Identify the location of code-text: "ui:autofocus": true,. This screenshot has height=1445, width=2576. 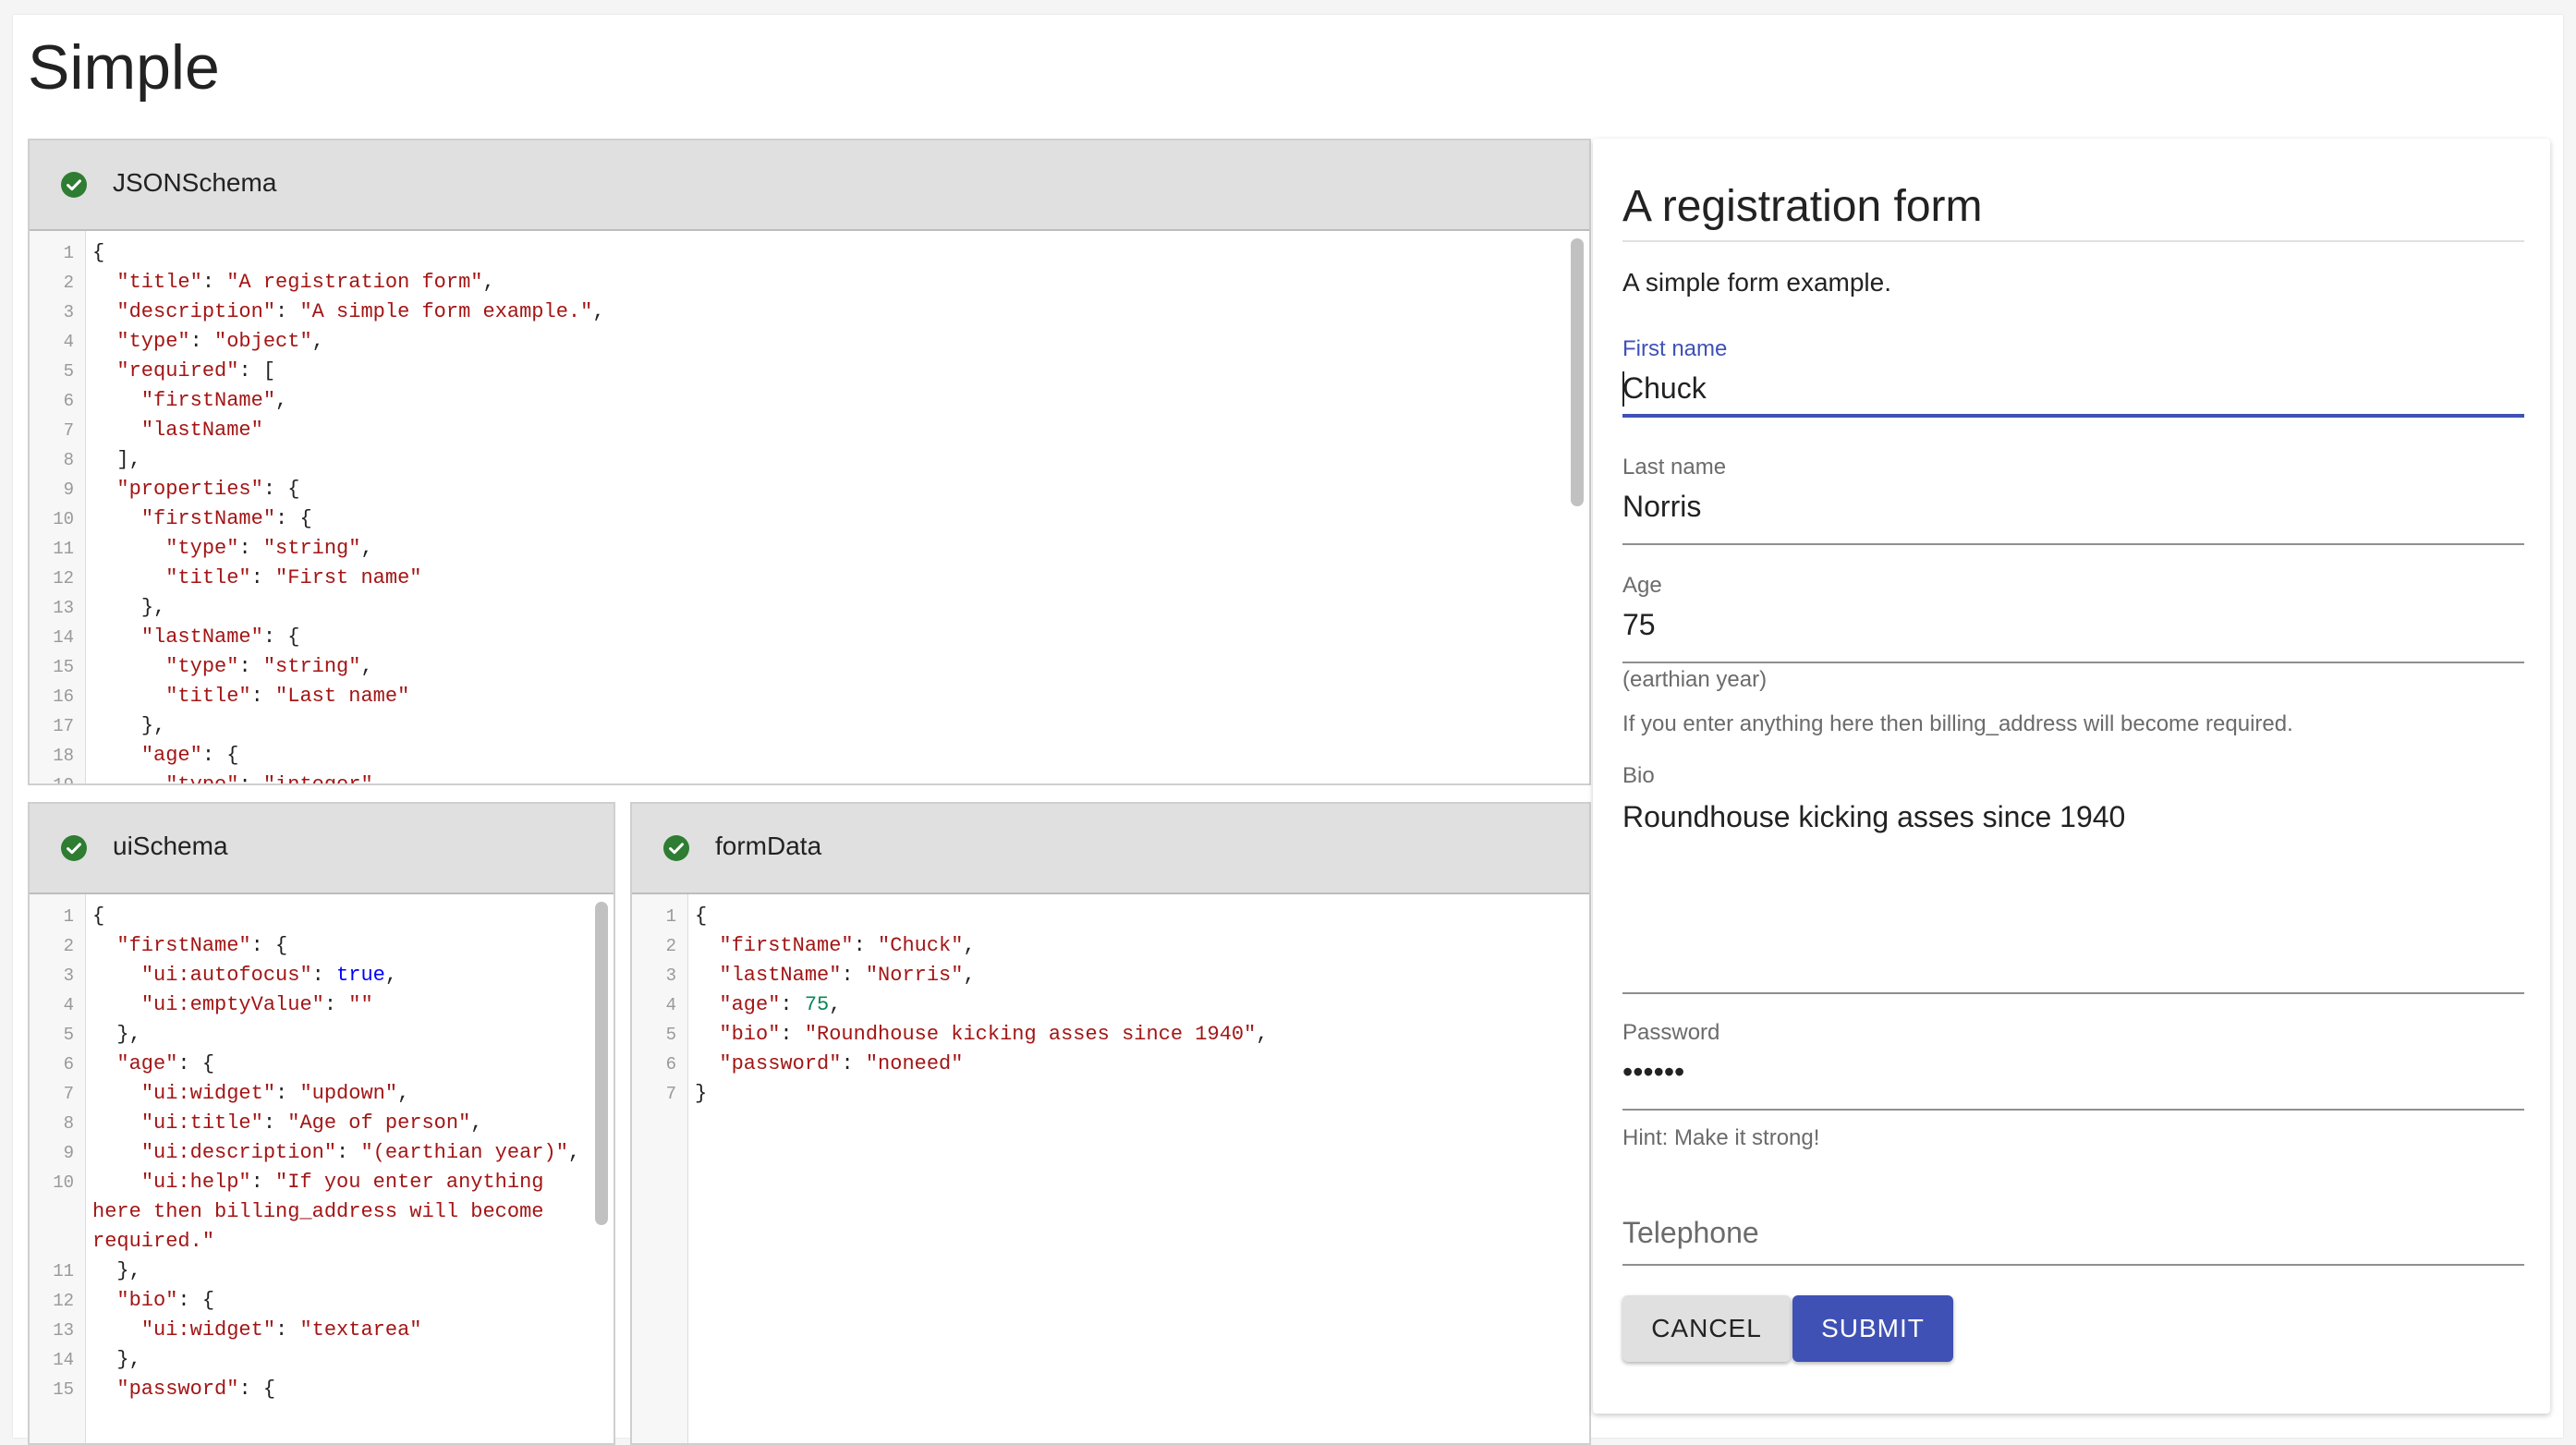
(269, 975).